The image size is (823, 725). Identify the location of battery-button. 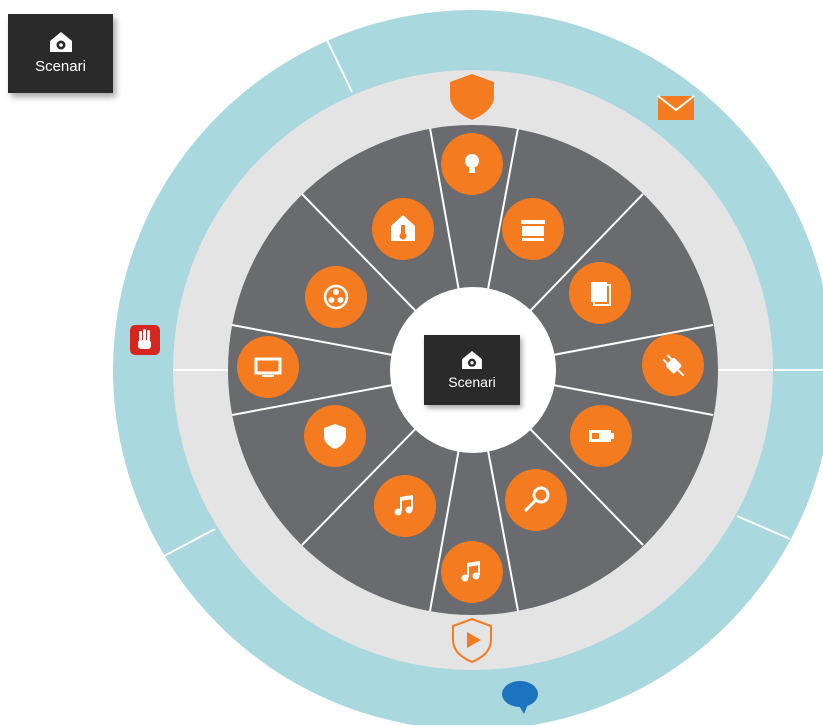
(601, 436).